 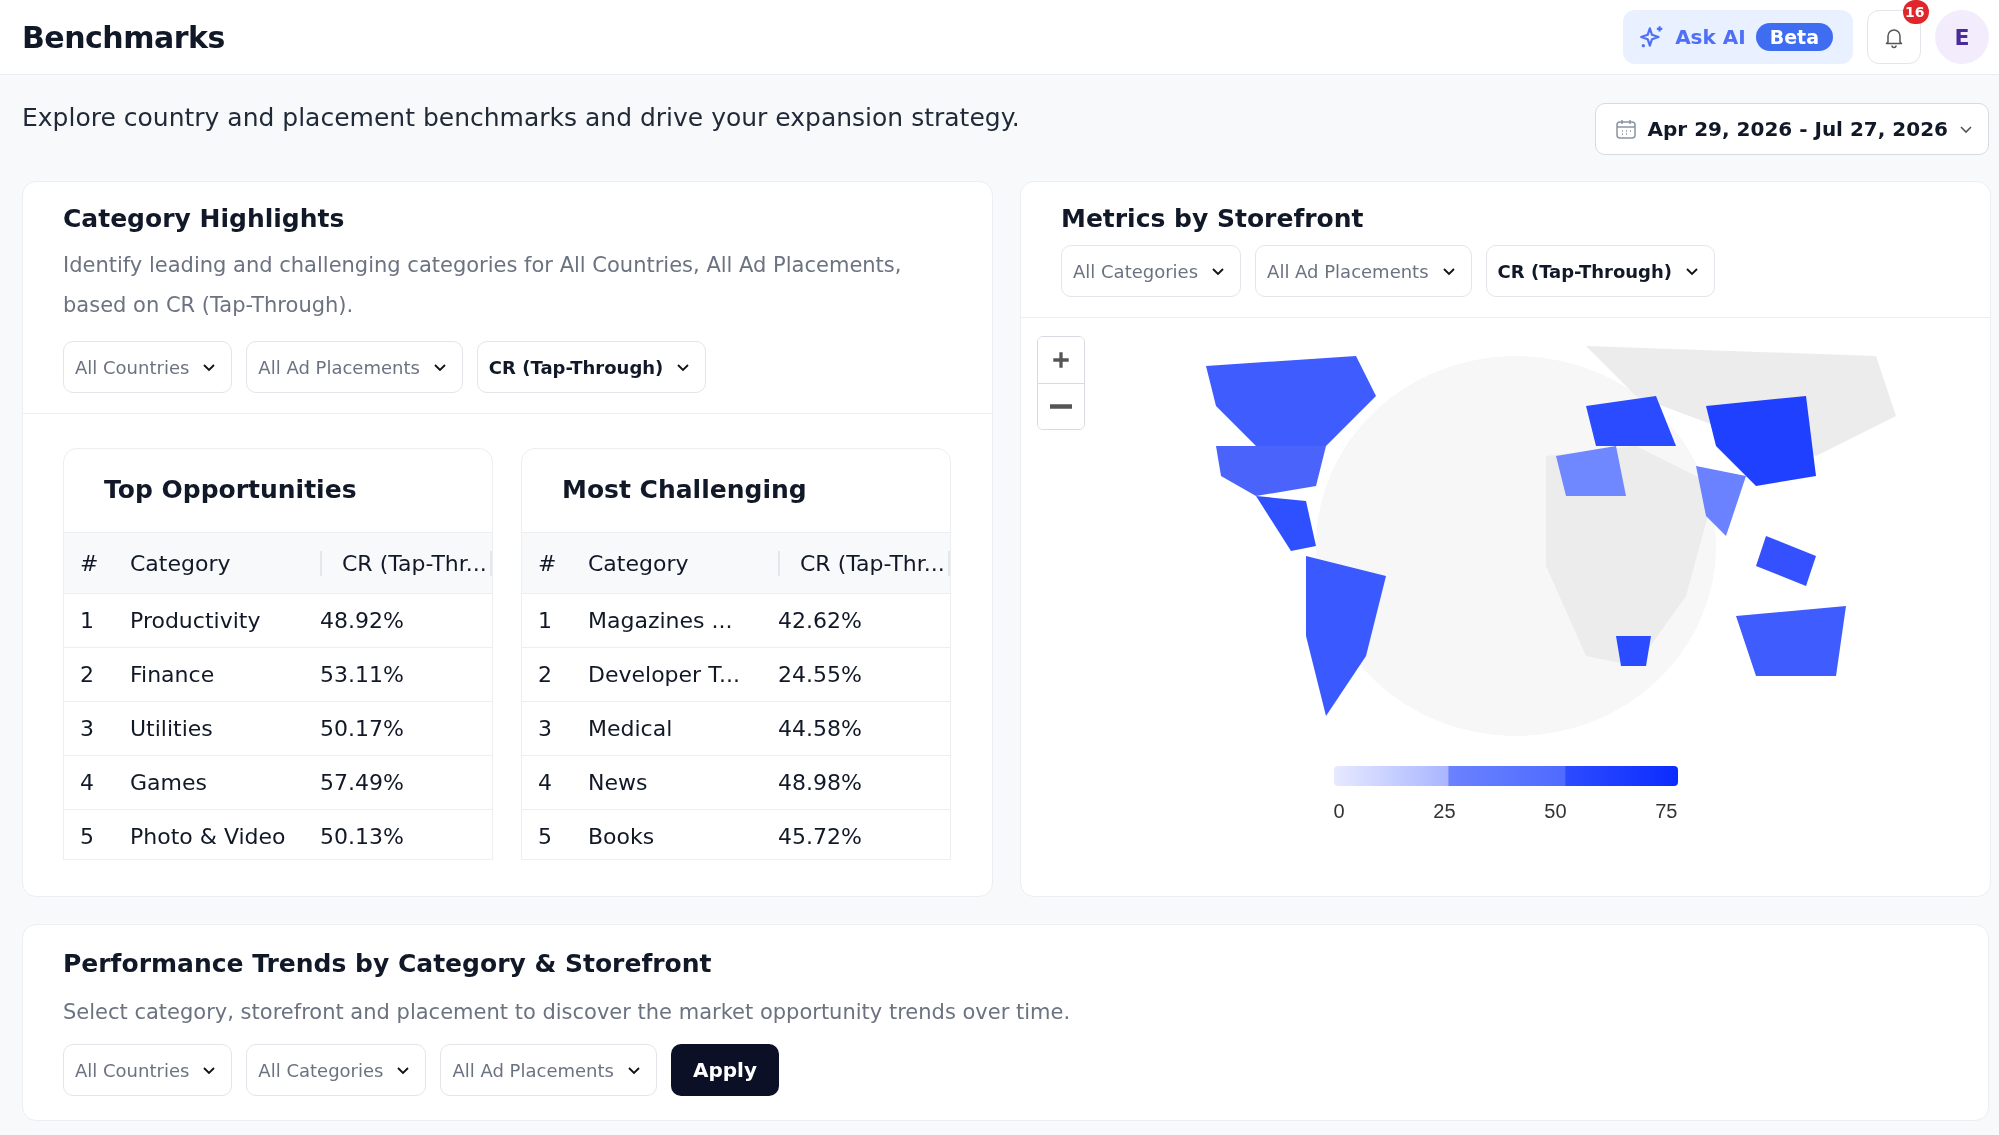 I want to click on table-cell-text: News, so click(x=618, y=782).